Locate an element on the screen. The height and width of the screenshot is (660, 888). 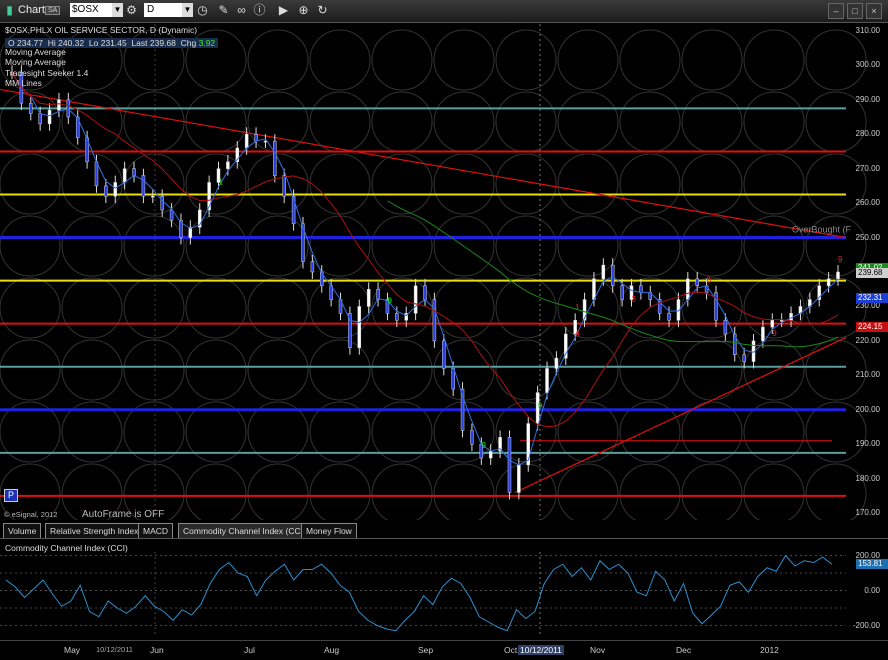
gear-icon: ⚙ is located at coordinates (131, 10).